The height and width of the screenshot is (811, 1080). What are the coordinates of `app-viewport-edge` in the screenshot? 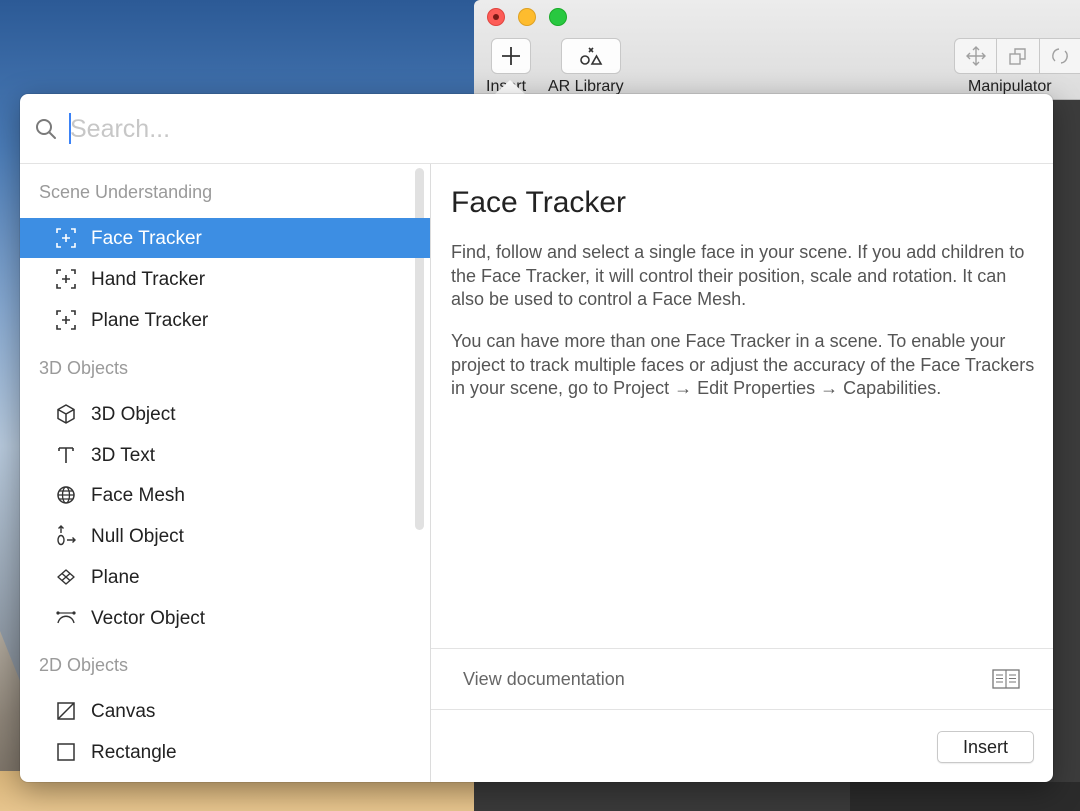 It's located at (1067, 455).